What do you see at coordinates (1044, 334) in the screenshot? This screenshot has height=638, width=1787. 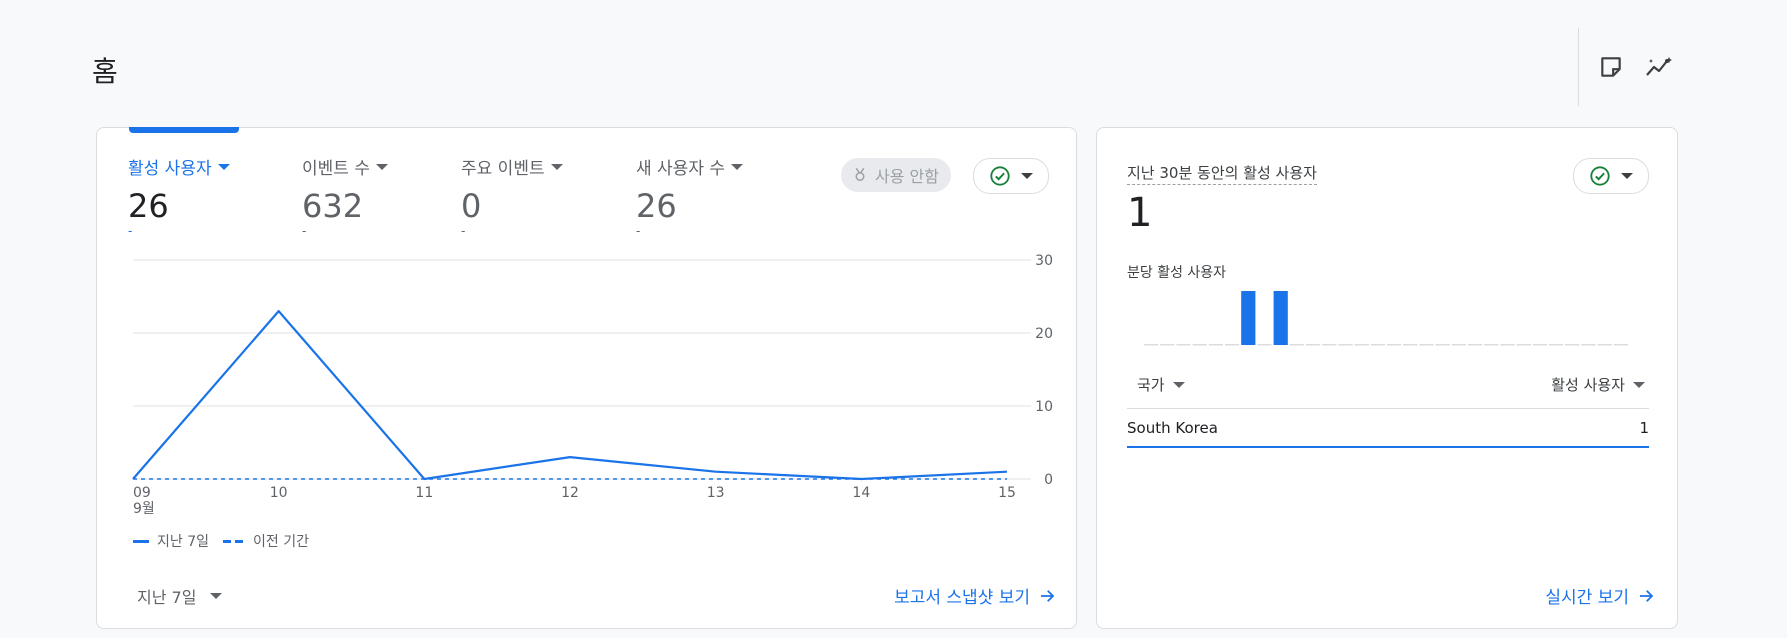 I see `y-tick-label: 20` at bounding box center [1044, 334].